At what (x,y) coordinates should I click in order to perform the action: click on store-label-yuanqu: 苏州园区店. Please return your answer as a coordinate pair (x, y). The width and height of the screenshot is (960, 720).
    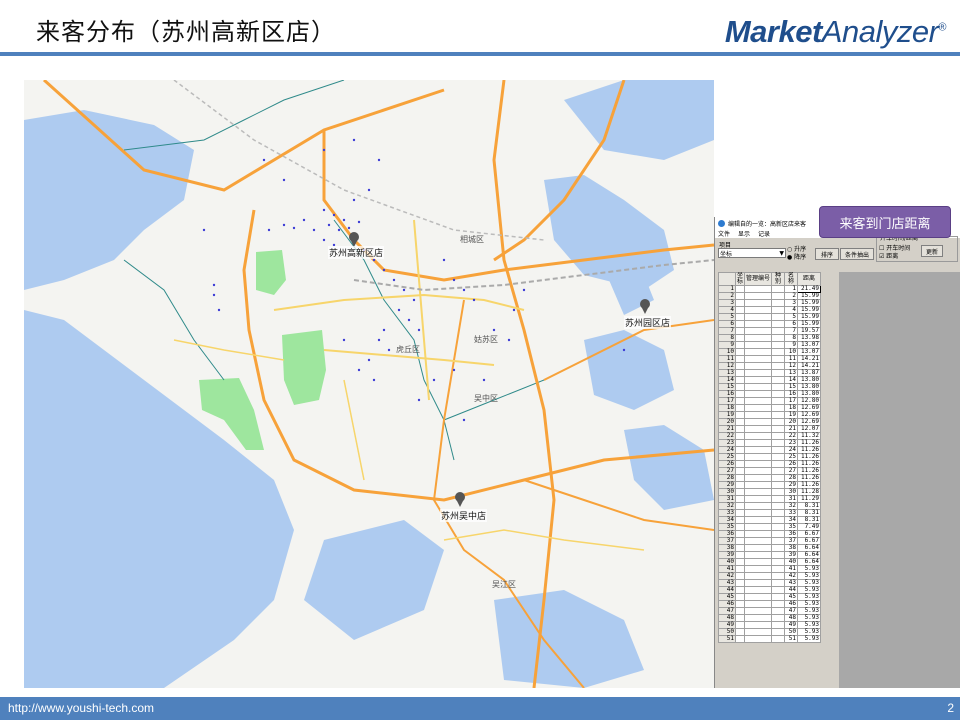
    Looking at the image, I should click on (648, 322).